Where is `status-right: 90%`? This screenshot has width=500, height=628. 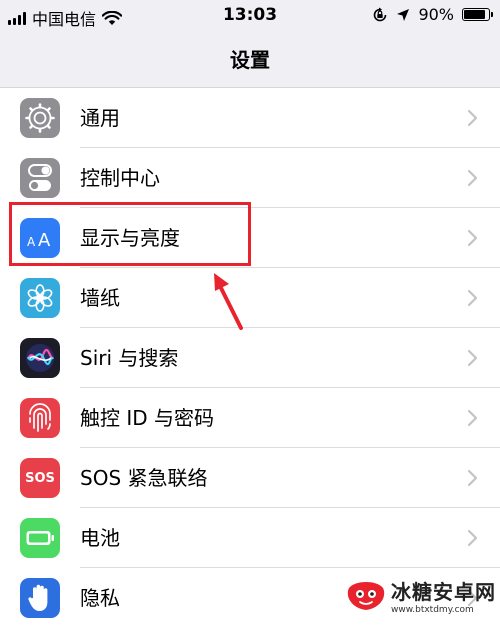 status-right: 90% is located at coordinates (432, 14).